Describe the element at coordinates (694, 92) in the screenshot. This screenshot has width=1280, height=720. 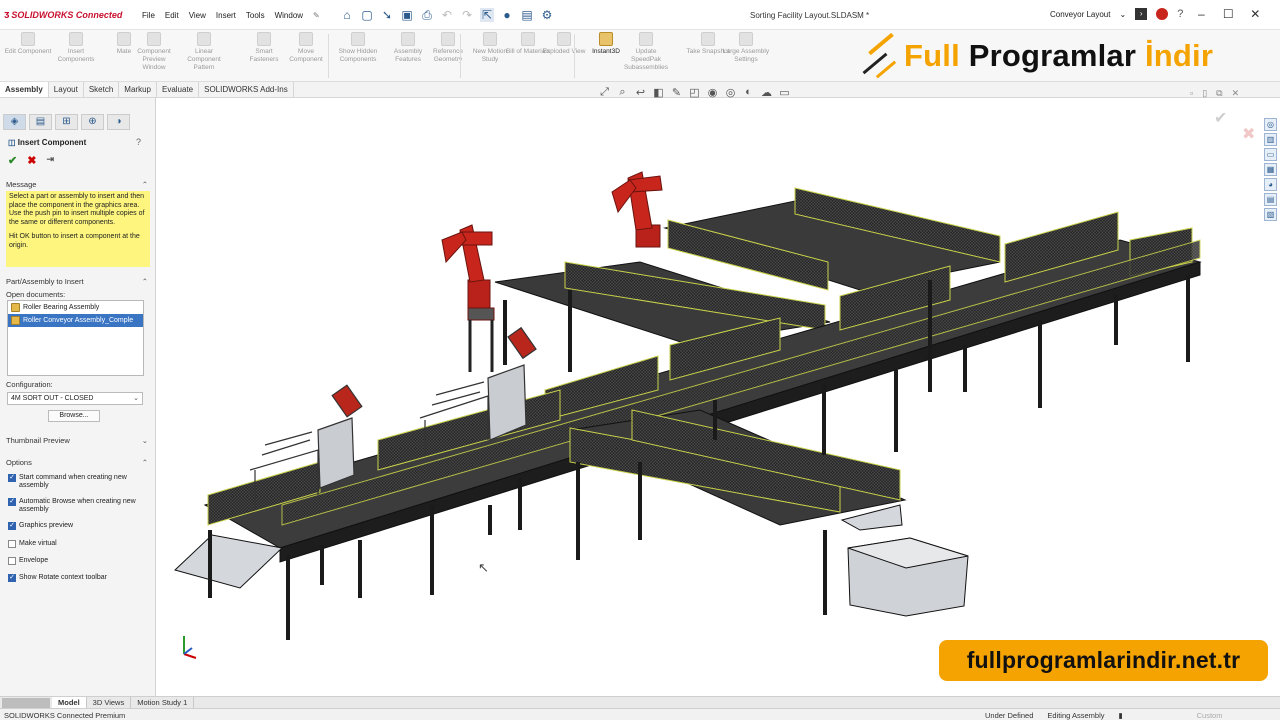
I see `view-orientation-icon: ◰` at that location.